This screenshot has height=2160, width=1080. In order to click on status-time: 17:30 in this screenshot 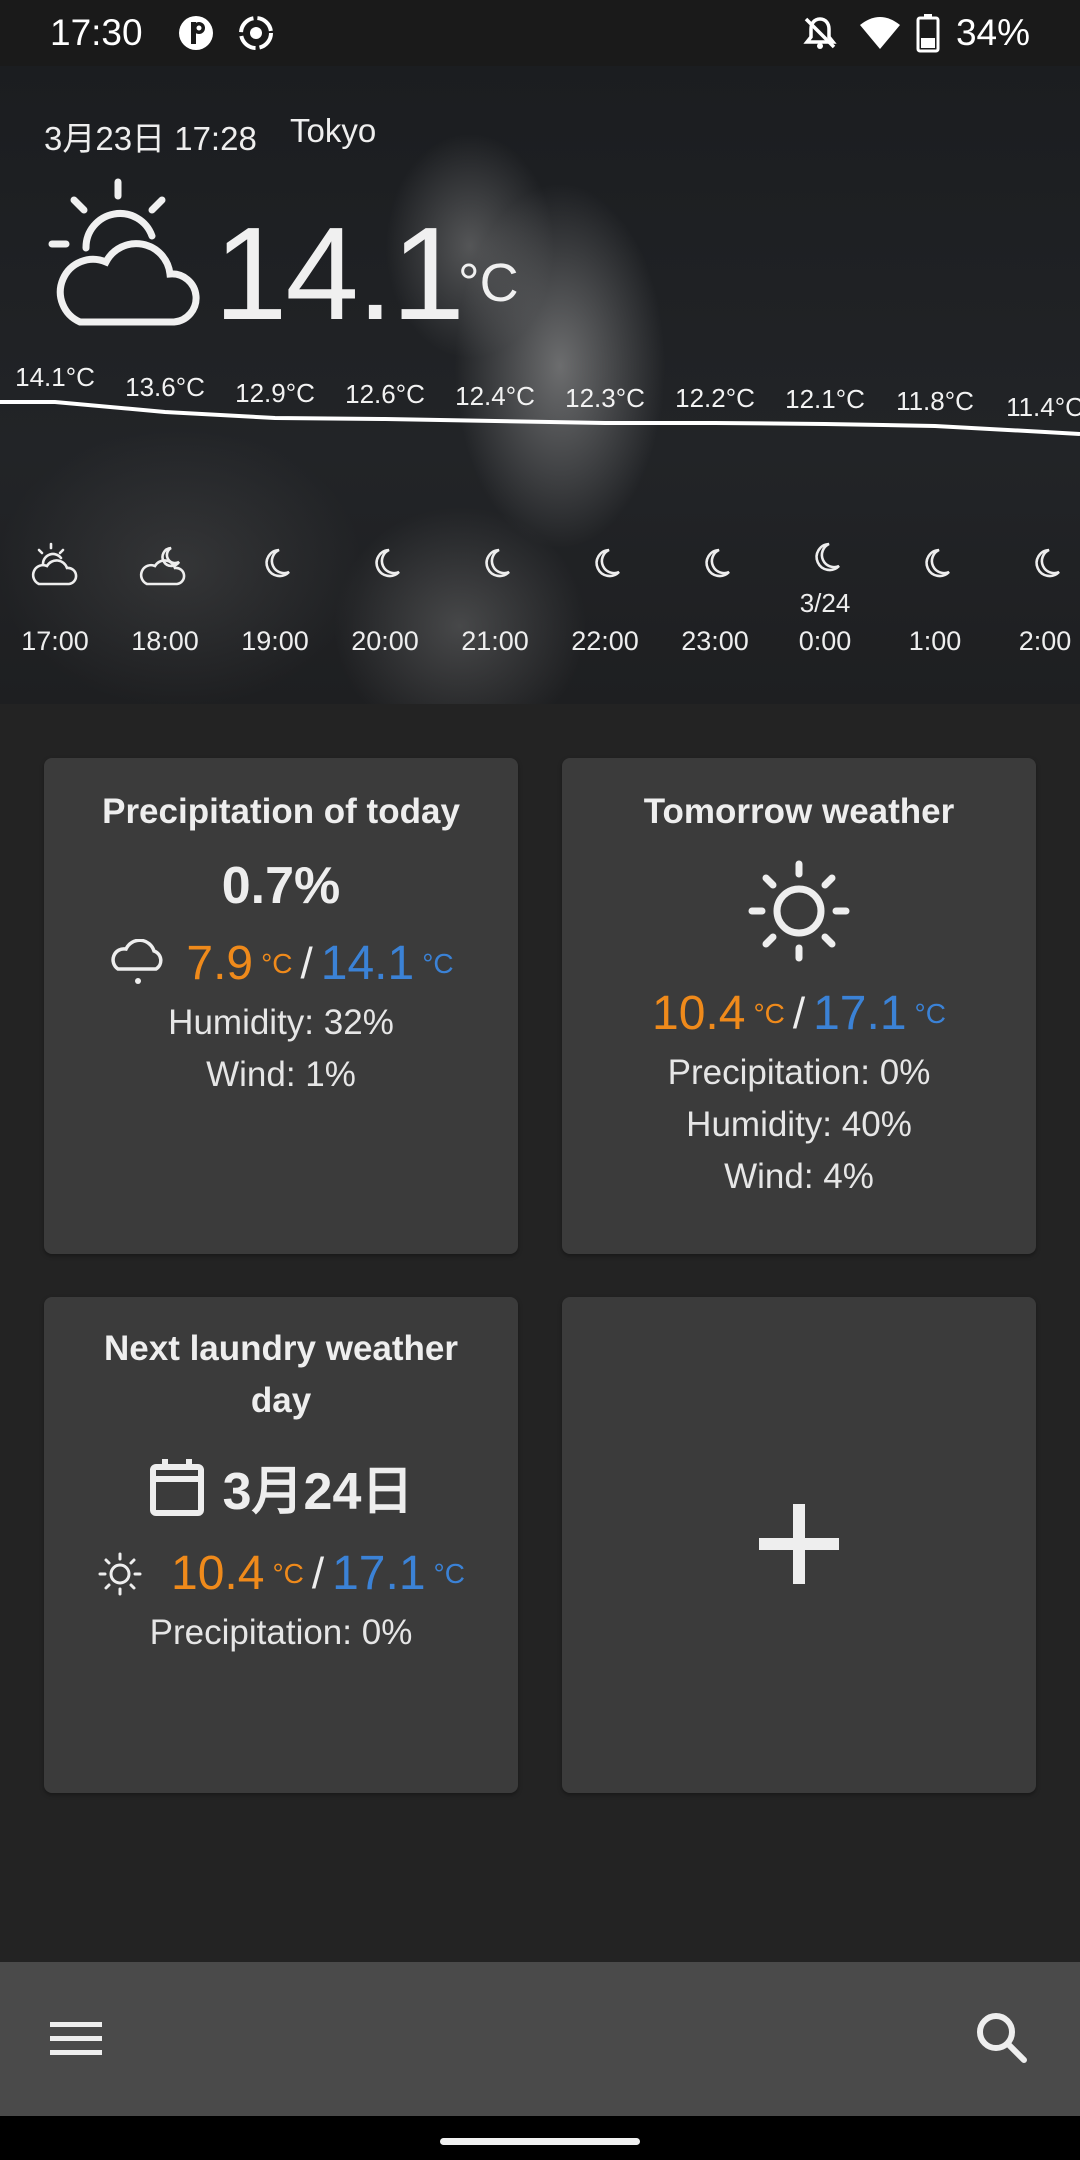, I will do `click(96, 32)`.